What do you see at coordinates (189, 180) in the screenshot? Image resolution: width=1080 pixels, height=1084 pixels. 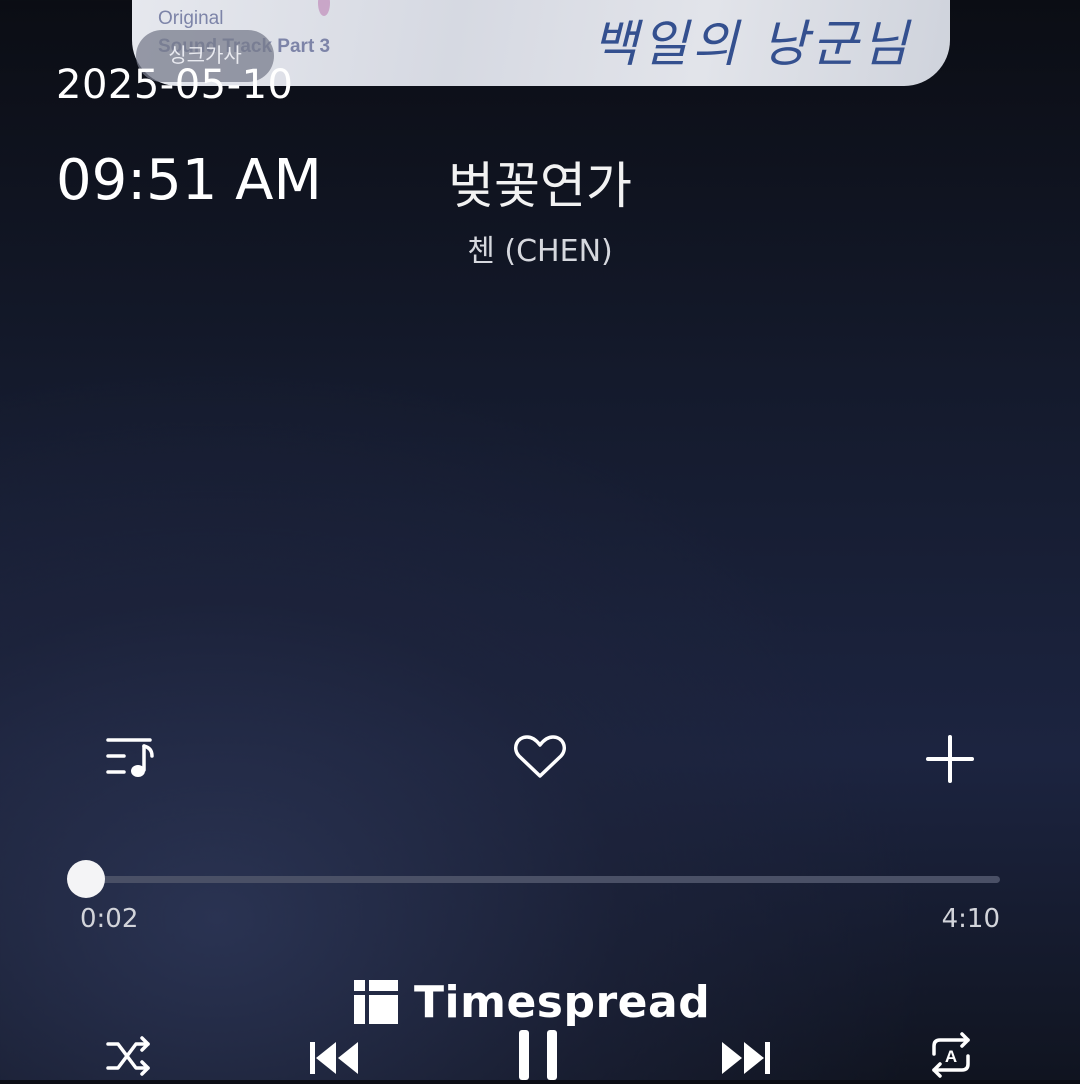 I see `timestamp-time: 09:51 AM` at bounding box center [189, 180].